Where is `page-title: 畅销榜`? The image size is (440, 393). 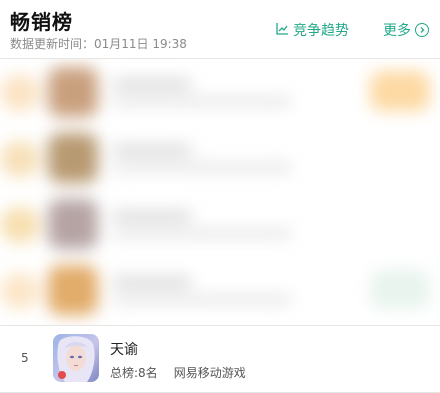
page-title: 畅销榜 is located at coordinates (41, 22).